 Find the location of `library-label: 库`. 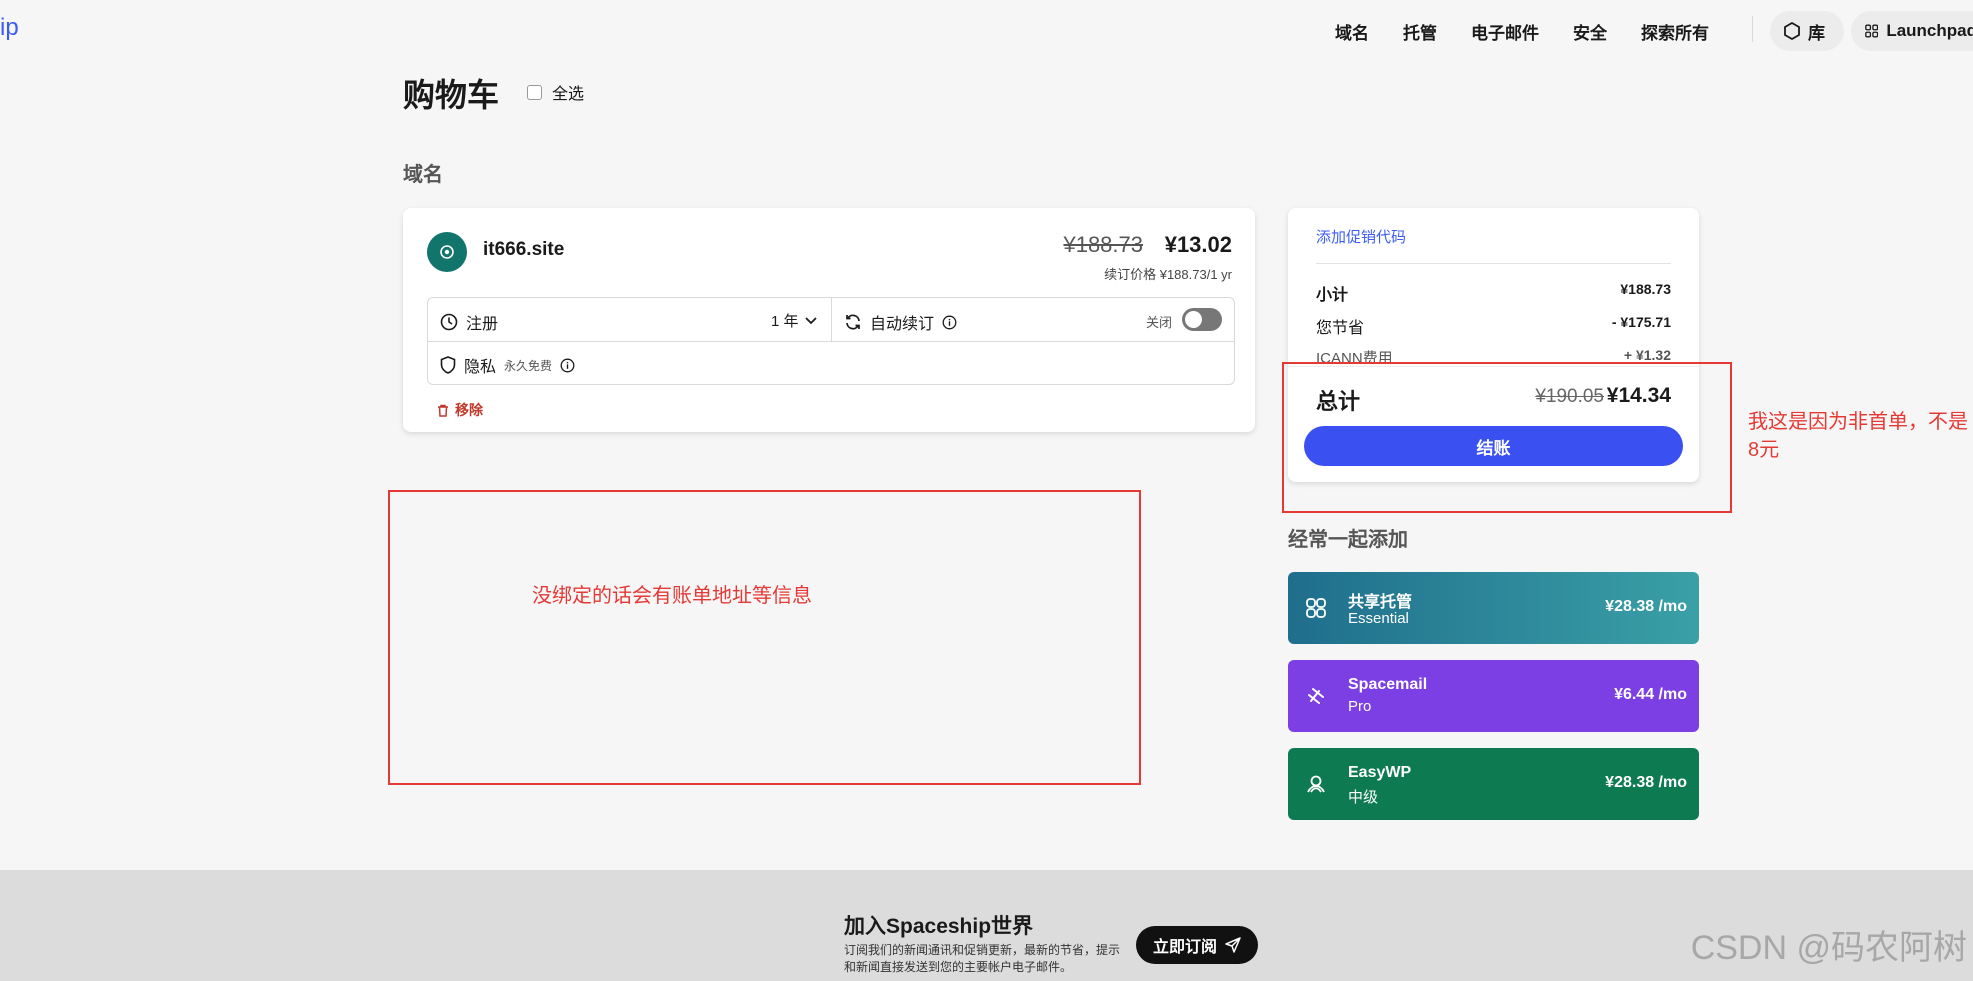

library-label: 库 is located at coordinates (1816, 33).